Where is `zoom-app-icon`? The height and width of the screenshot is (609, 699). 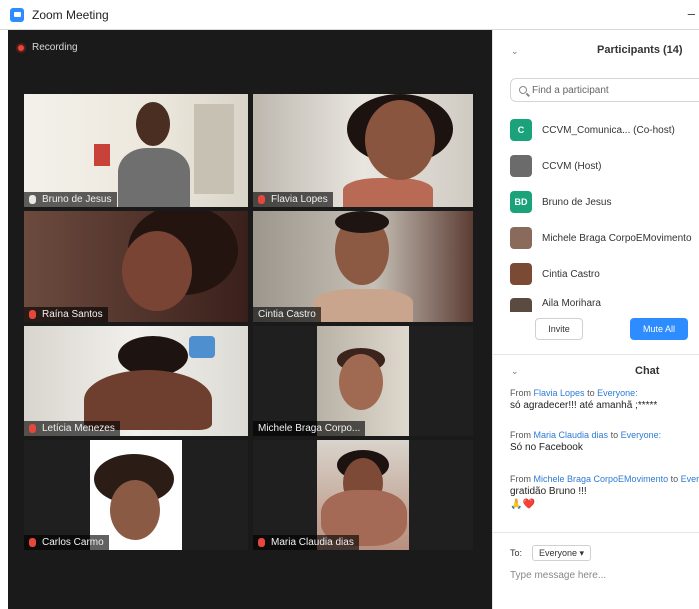
zoom-app-icon is located at coordinates (17, 14).